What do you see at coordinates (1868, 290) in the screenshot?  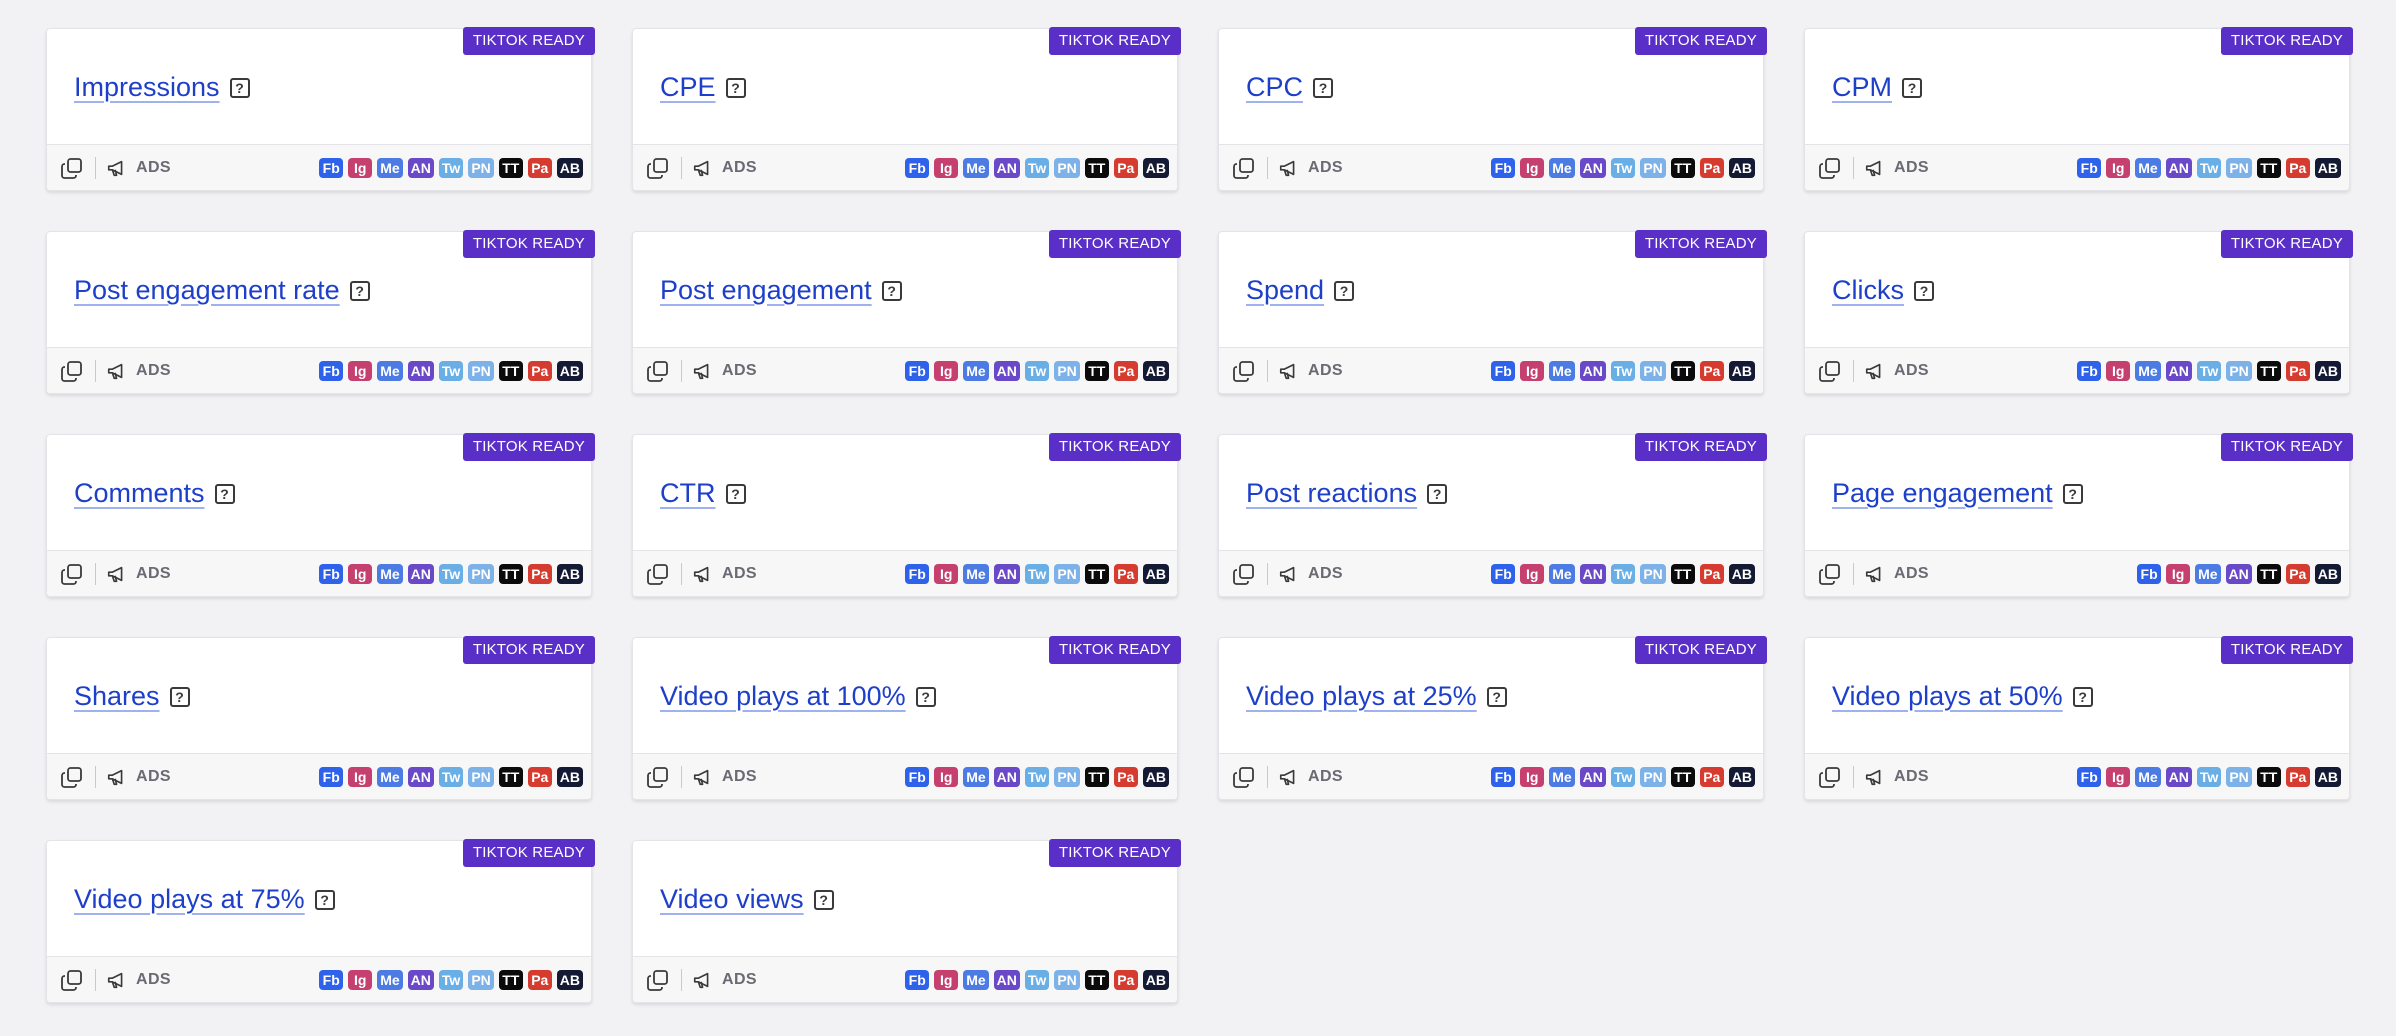 I see `metric-title-link: Clicks` at bounding box center [1868, 290].